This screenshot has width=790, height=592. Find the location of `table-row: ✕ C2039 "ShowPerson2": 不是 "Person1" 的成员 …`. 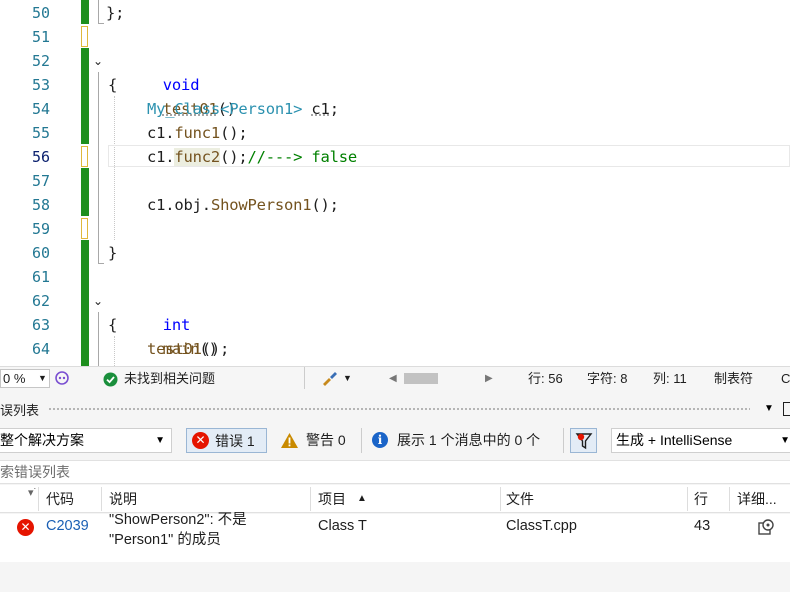

table-row: ✕ C2039 "ShowPerson2": 不是 "Person1" 的成员 … is located at coordinates (395, 537).